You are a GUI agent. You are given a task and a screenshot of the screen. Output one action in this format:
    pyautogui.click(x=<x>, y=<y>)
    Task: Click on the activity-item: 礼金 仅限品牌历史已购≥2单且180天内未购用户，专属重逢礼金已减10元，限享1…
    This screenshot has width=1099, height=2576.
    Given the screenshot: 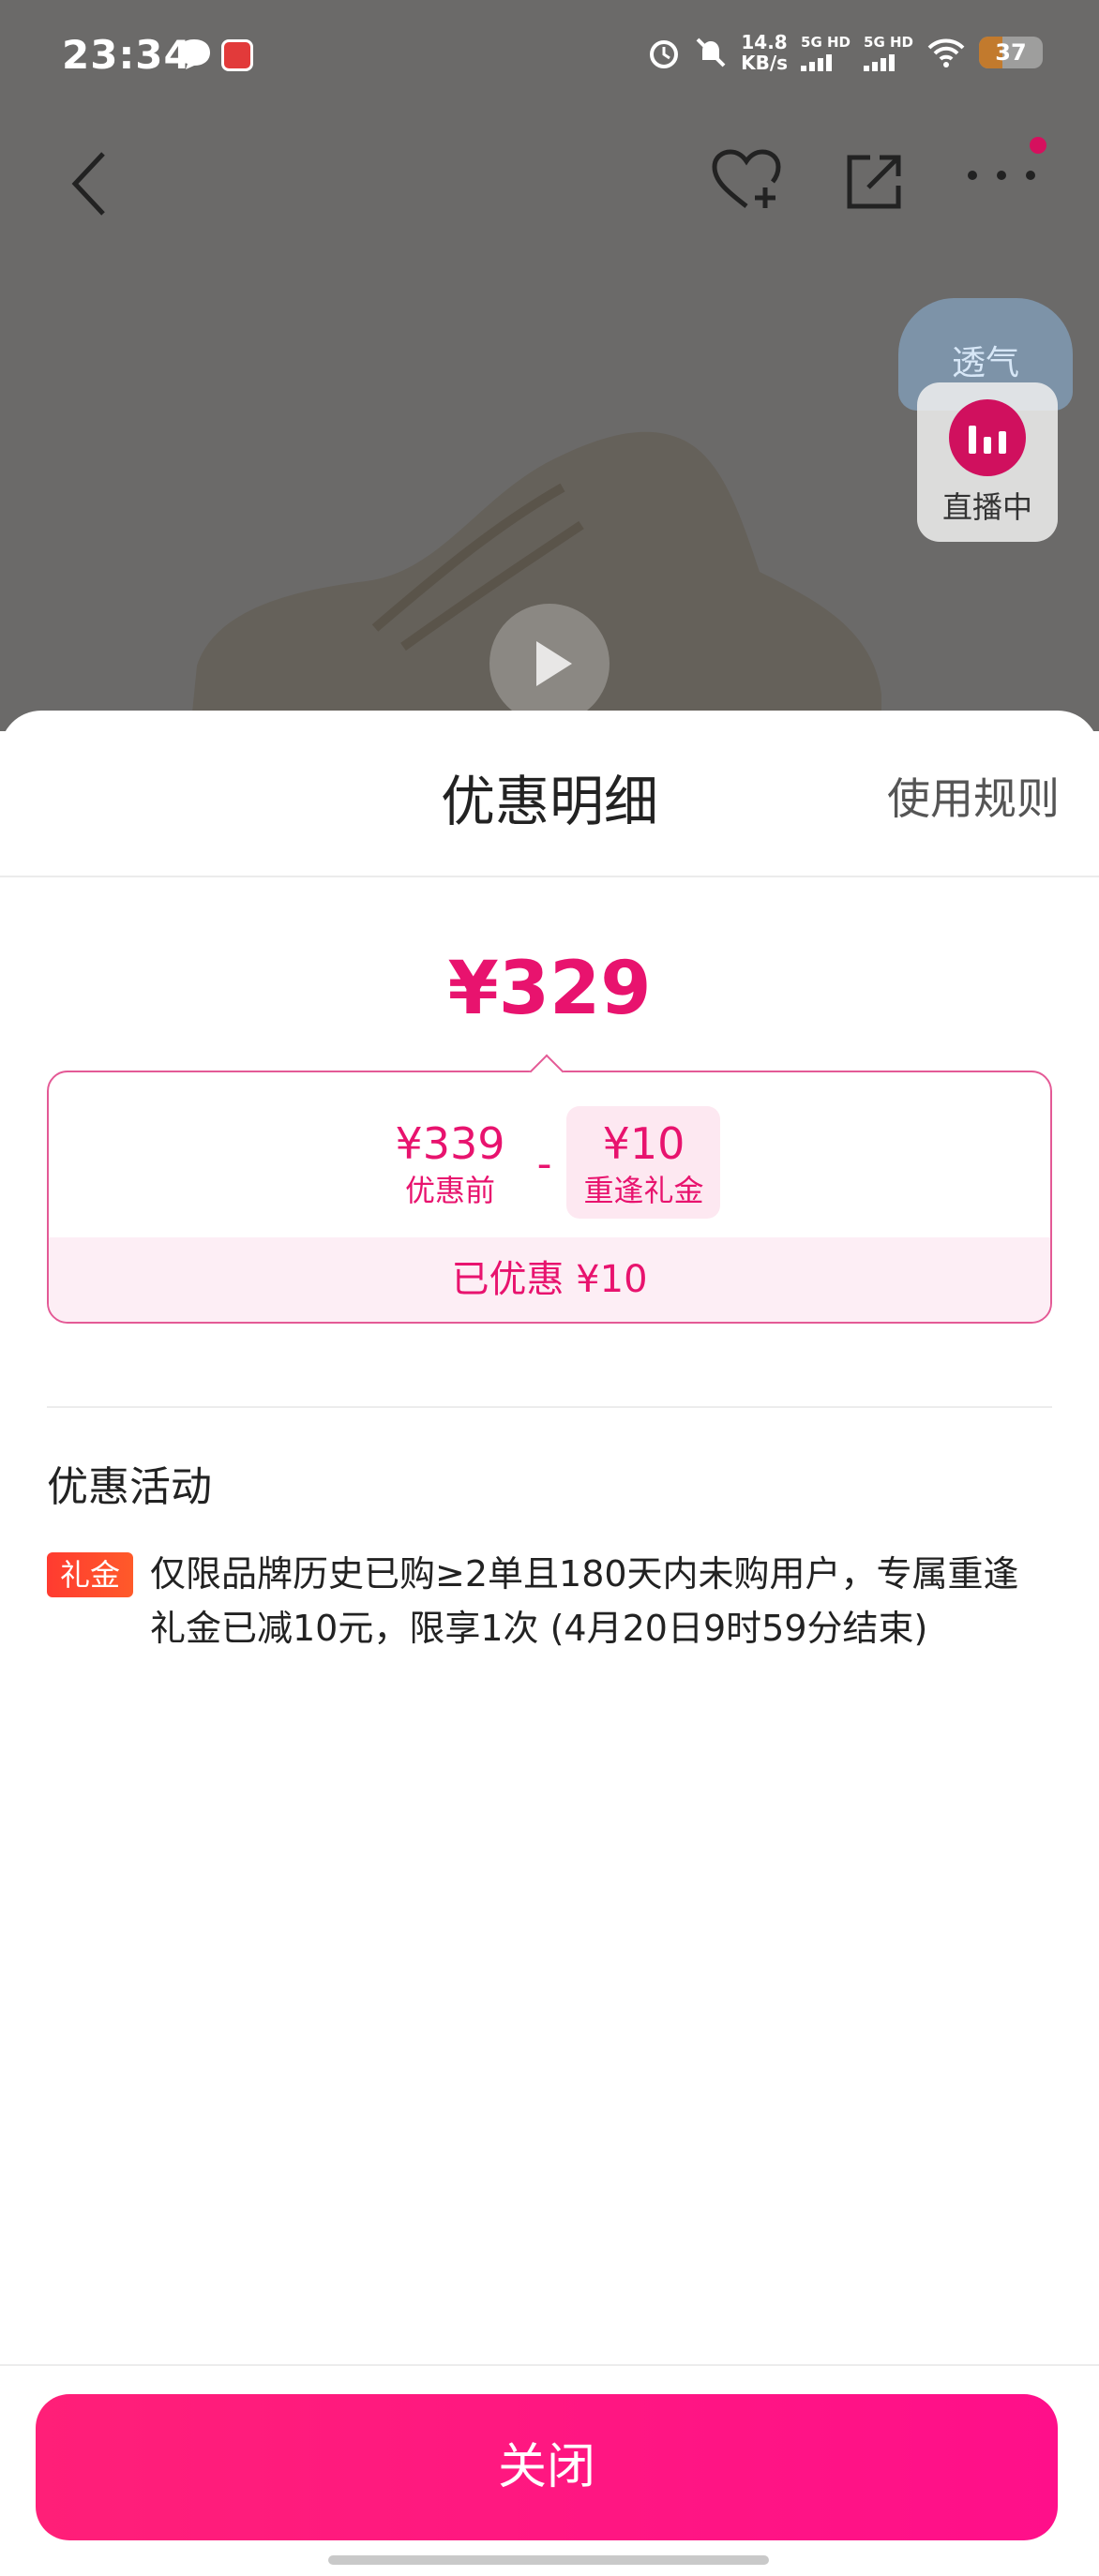 What is the action you would take?
    pyautogui.click(x=544, y=1601)
    